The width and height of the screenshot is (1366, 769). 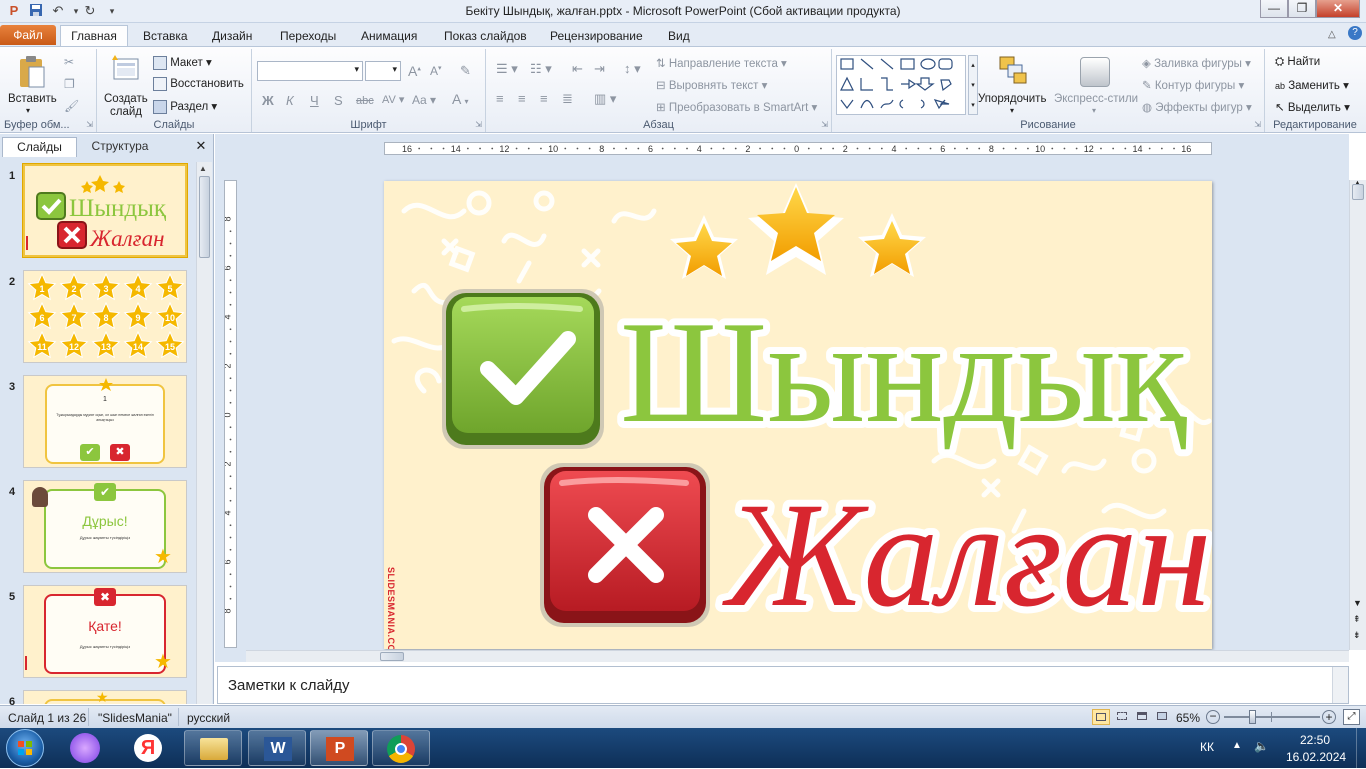 I want to click on tray-expand-icon: ▲, so click(x=1237, y=745).